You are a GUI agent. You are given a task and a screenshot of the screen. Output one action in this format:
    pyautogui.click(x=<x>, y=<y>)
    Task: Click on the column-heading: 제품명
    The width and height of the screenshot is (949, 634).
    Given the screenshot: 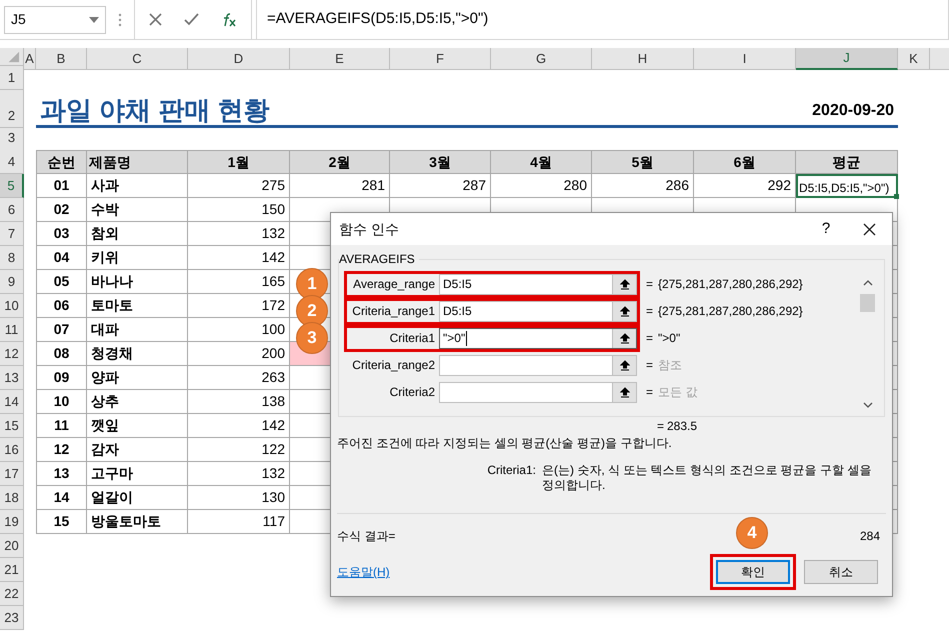 What is the action you would take?
    pyautogui.click(x=137, y=162)
    